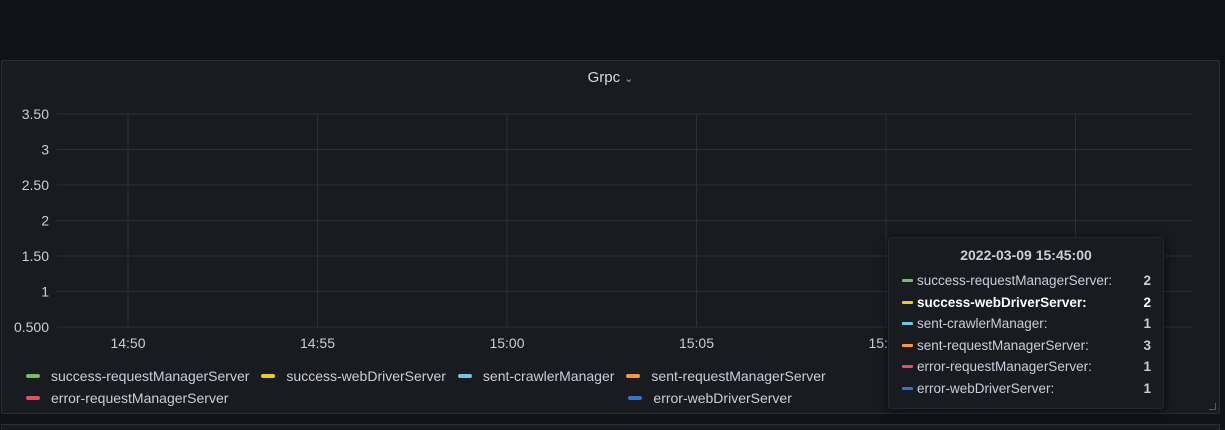  Describe the element at coordinates (45, 150) in the screenshot. I see `y-tick-label: 3` at that location.